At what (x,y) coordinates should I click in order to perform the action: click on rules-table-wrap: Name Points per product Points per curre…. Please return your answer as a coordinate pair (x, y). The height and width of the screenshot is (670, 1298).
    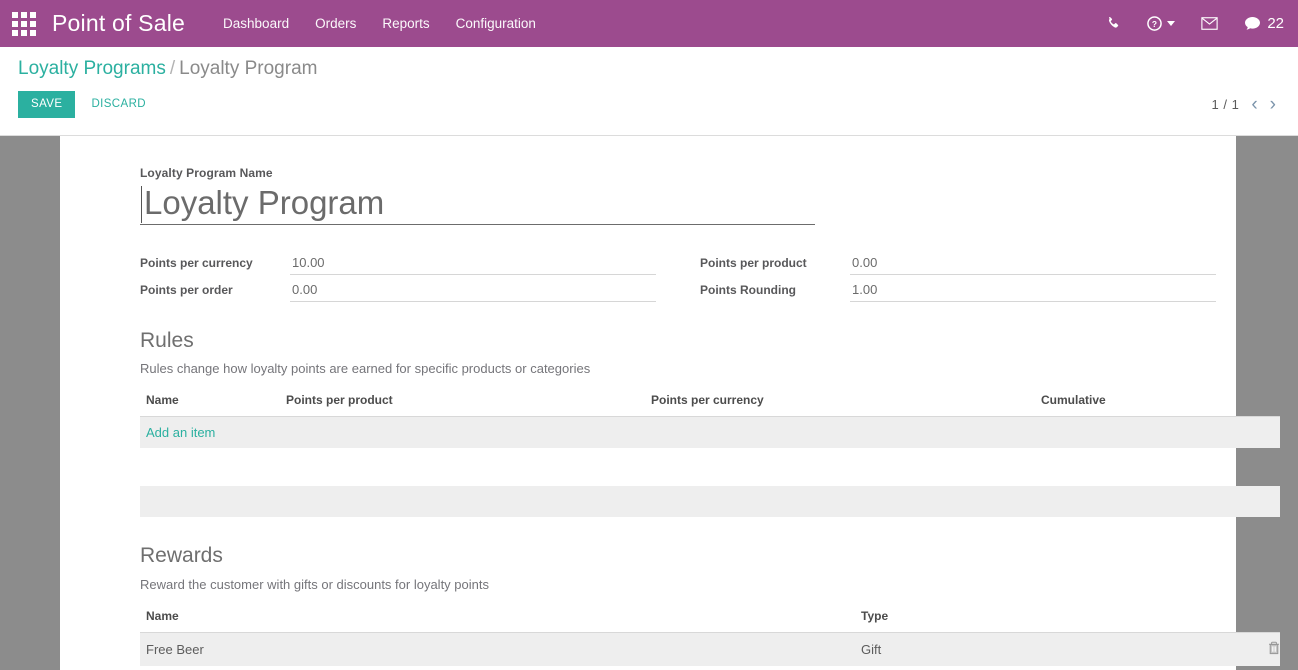
    Looking at the image, I should click on (710, 421).